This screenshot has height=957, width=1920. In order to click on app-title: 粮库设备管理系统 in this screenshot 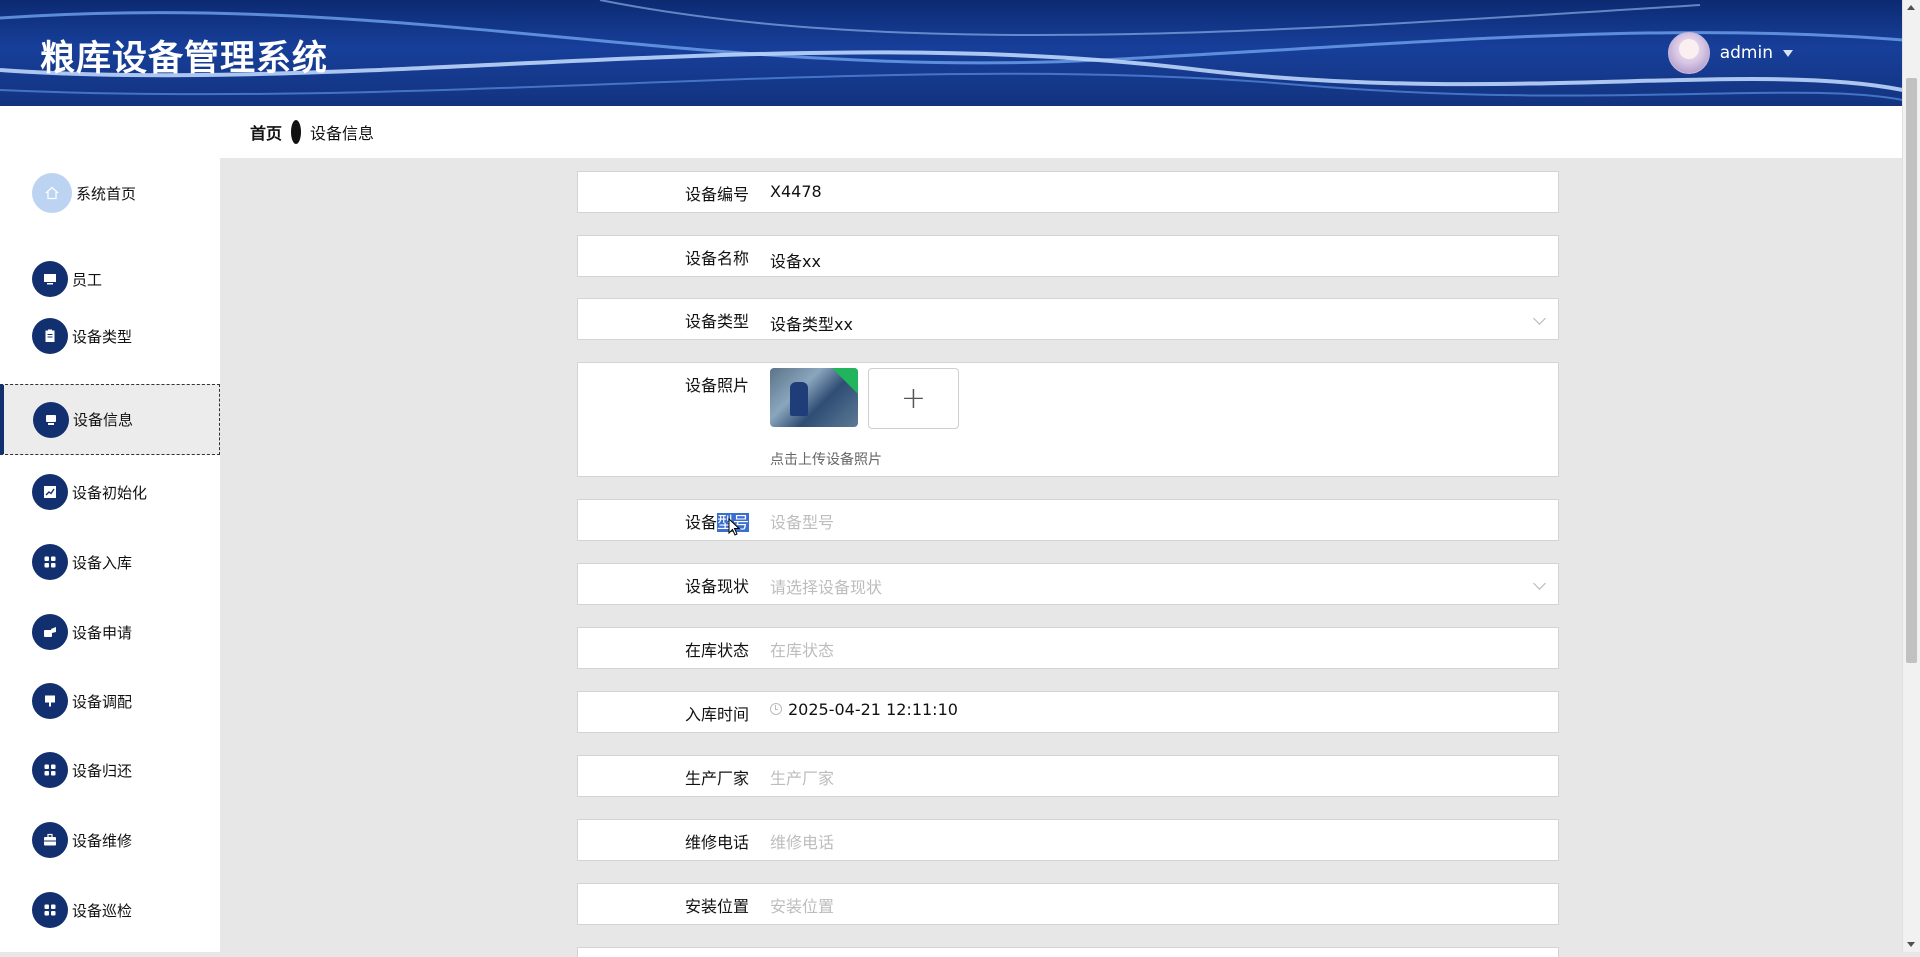, I will do `click(184, 59)`.